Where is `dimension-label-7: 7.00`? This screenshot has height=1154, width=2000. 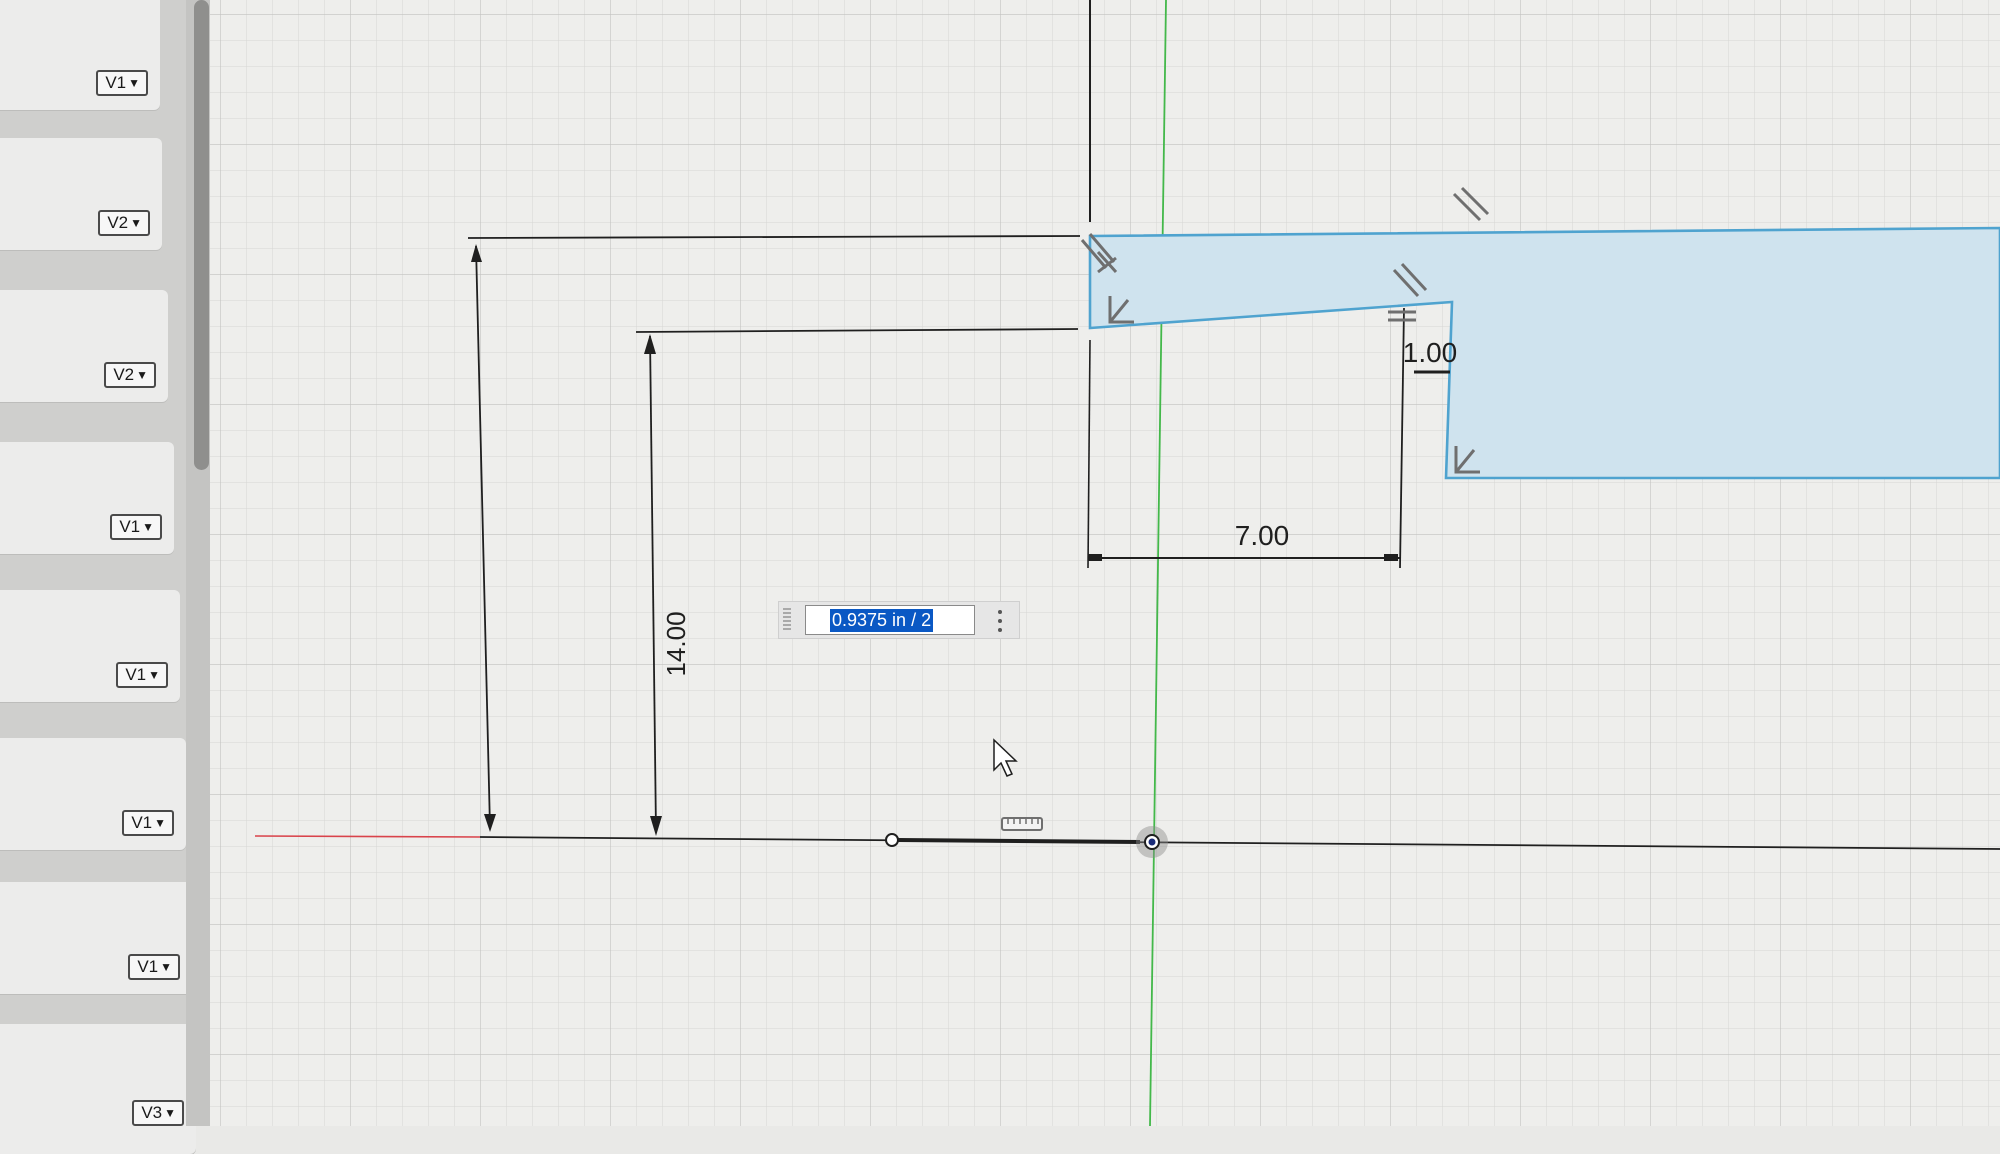 dimension-label-7: 7.00 is located at coordinates (1262, 535).